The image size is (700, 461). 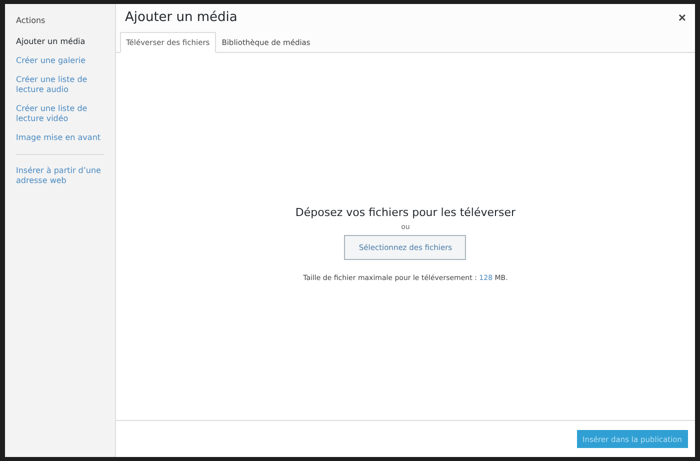 I want to click on sidebar-link: Créer une galerie, so click(x=65, y=61).